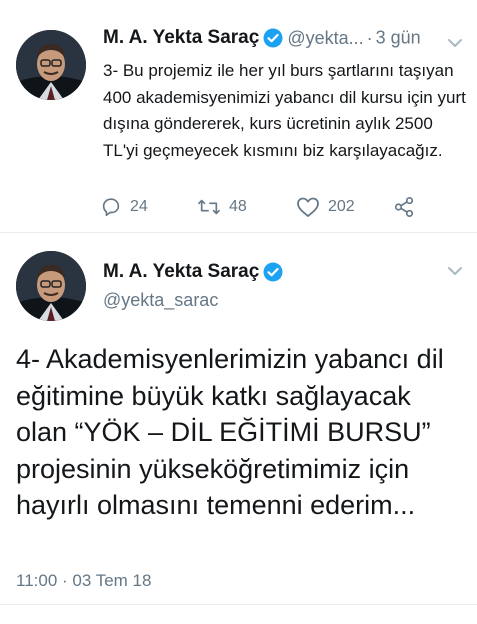  I want to click on retweet-icon, so click(209, 207).